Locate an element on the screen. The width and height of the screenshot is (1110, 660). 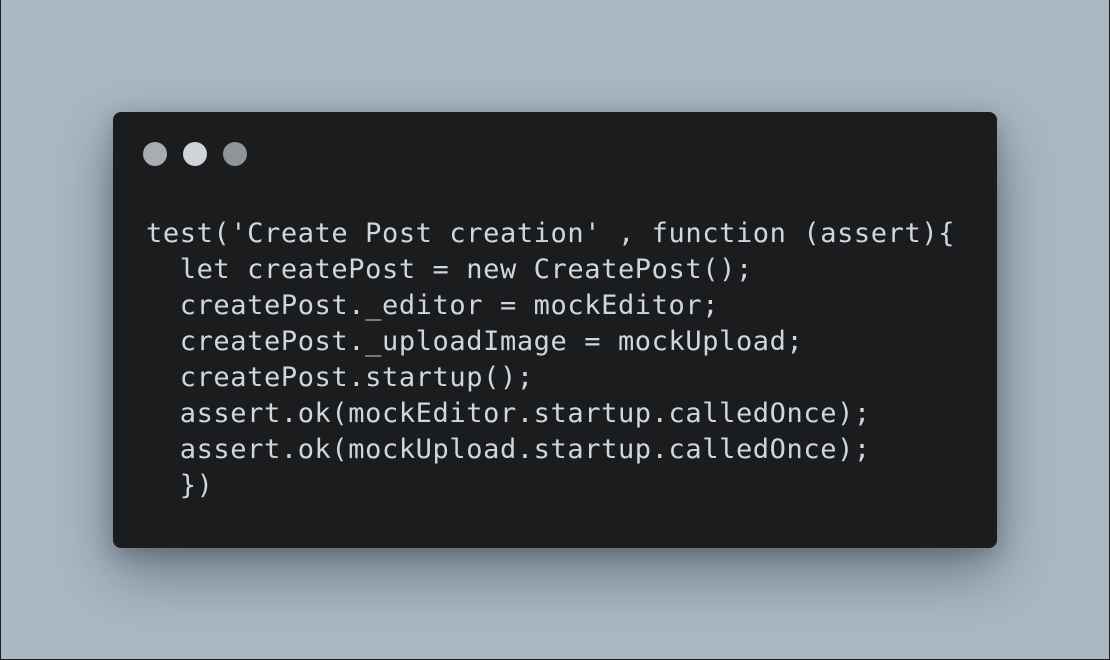
close-dot-icon is located at coordinates (155, 154).